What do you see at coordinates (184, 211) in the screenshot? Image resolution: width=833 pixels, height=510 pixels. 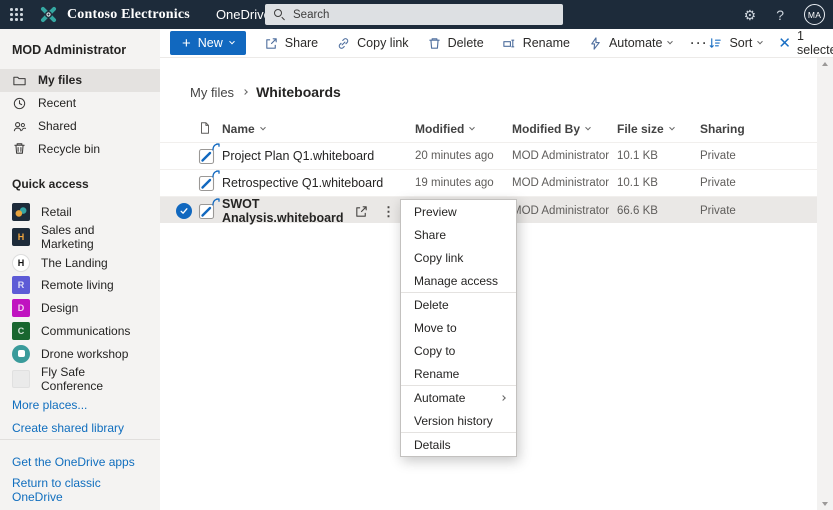 I see `row-selected-checkbox` at bounding box center [184, 211].